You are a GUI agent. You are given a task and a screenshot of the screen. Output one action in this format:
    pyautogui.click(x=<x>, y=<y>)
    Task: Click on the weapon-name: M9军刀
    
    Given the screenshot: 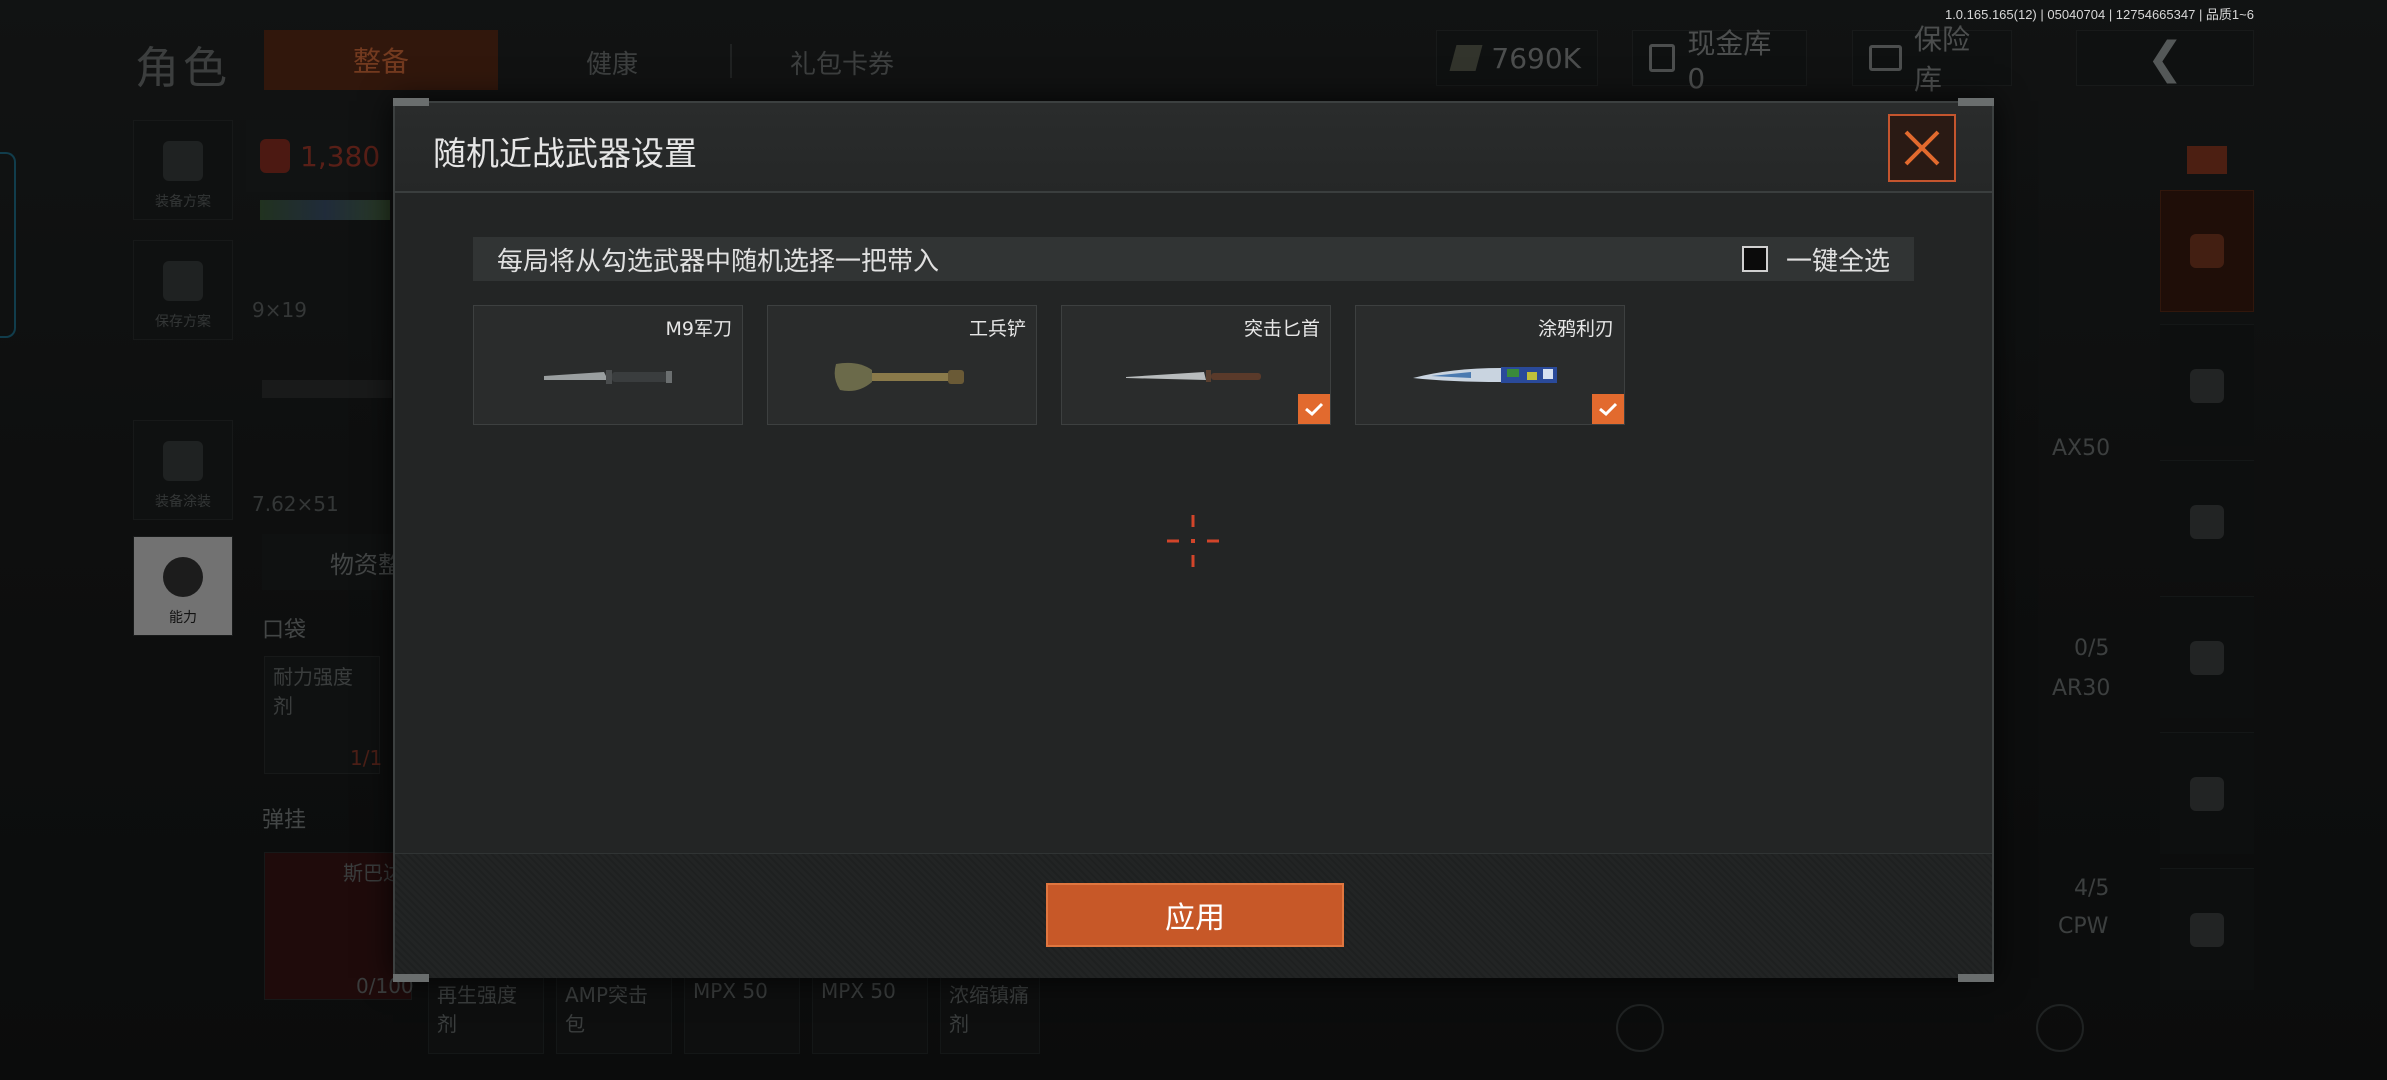 What is the action you would take?
    pyautogui.click(x=698, y=329)
    